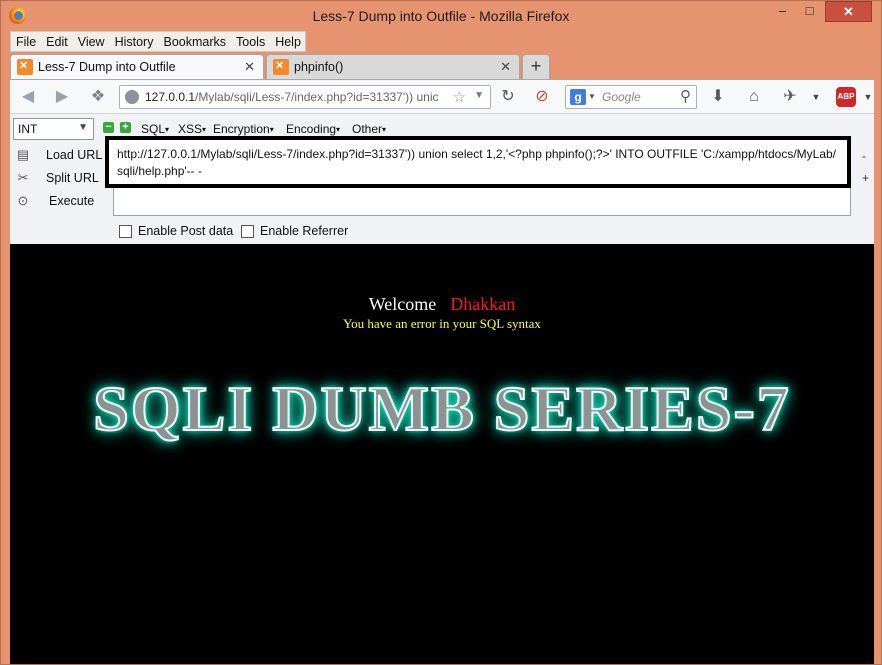 This screenshot has width=882, height=665. I want to click on menu-view: View, so click(91, 42).